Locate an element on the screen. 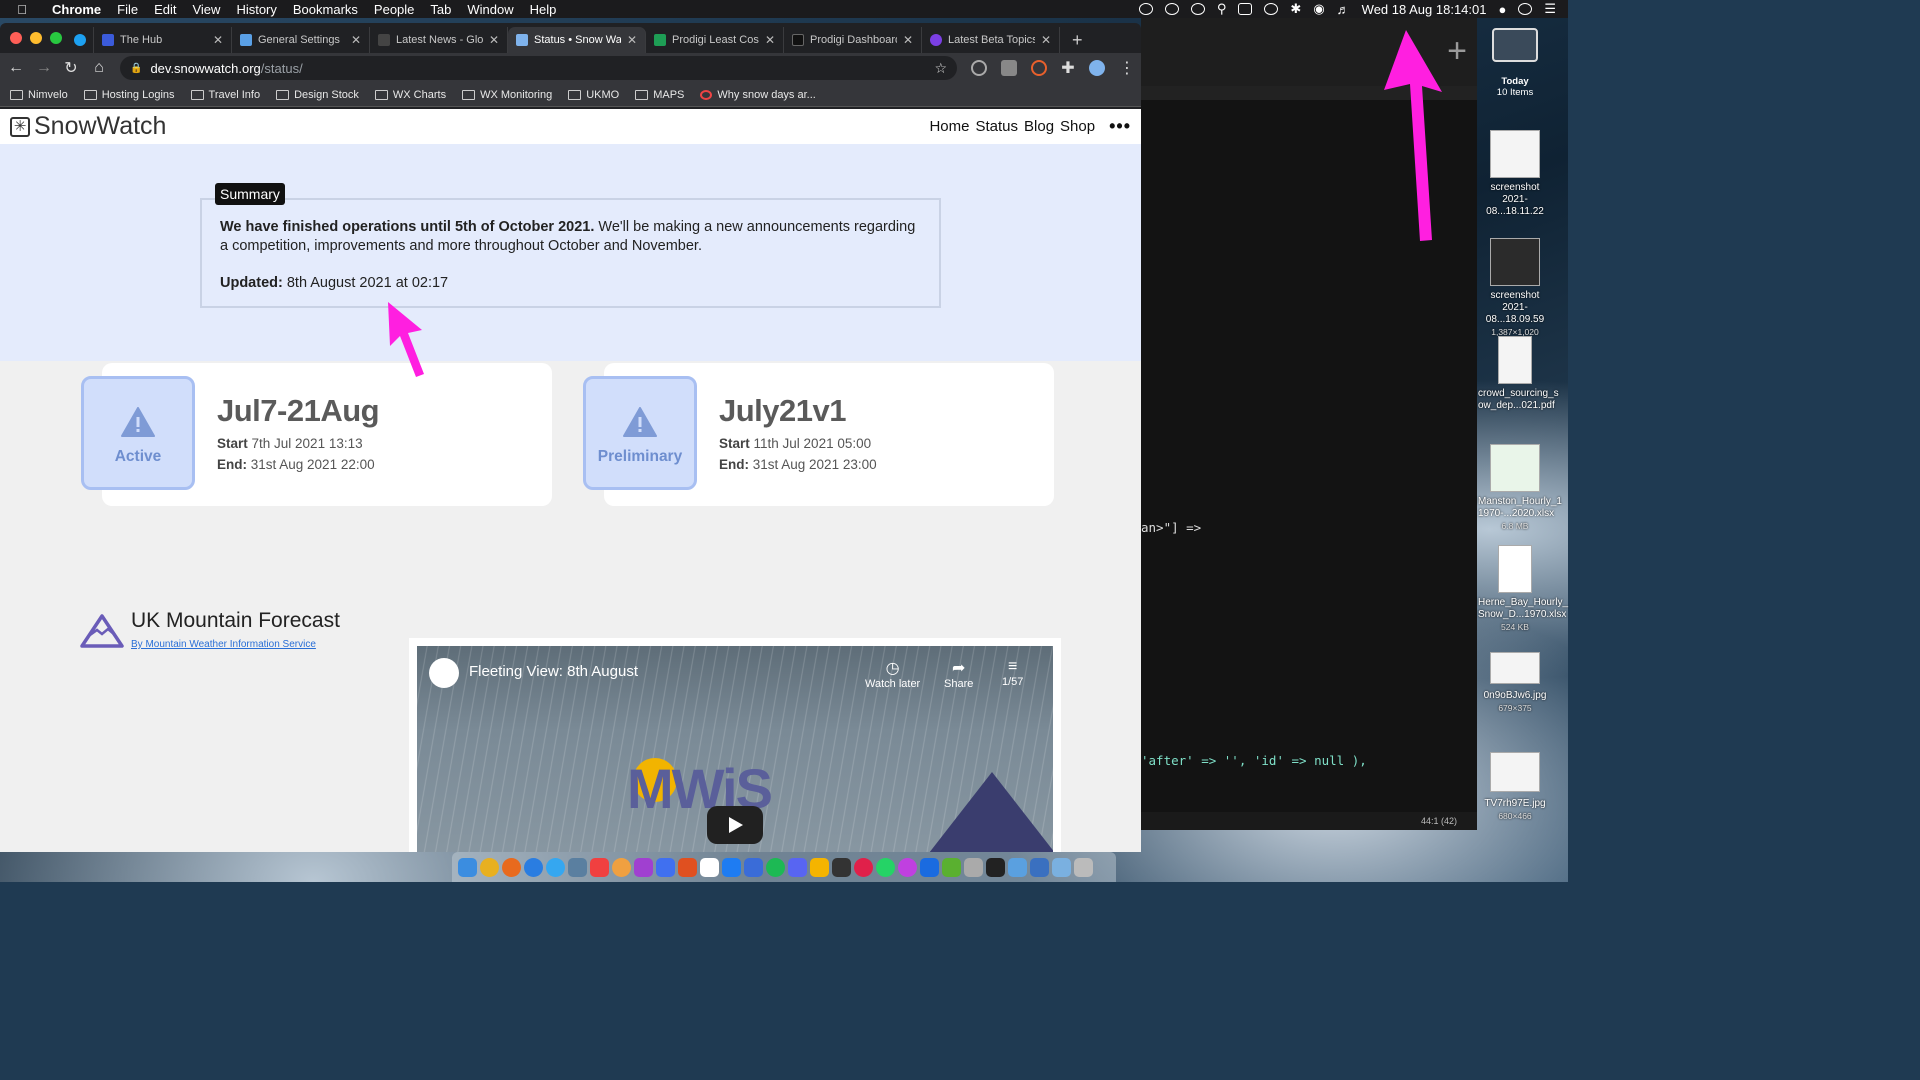  menu-file: File is located at coordinates (127, 9).